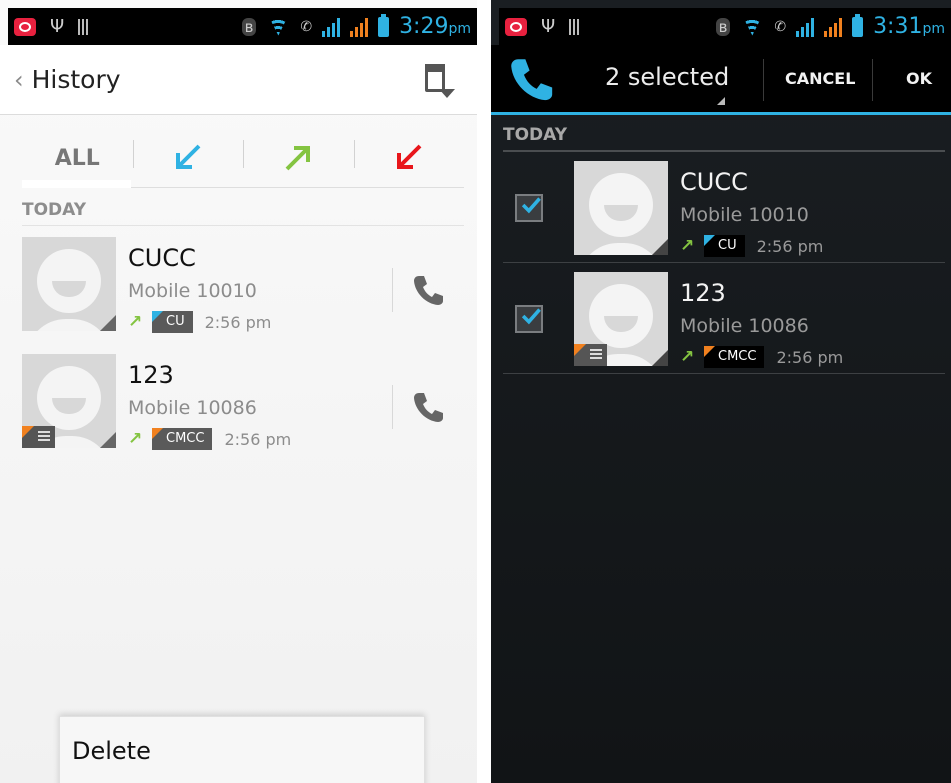 This screenshot has height=783, width=951. I want to click on sim-menu-icon, so click(438, 80).